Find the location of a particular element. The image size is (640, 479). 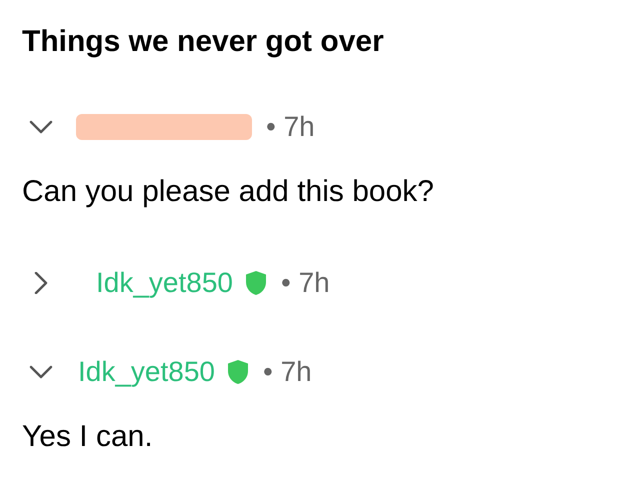

comment-text: Can you please add this book? is located at coordinates (228, 192).